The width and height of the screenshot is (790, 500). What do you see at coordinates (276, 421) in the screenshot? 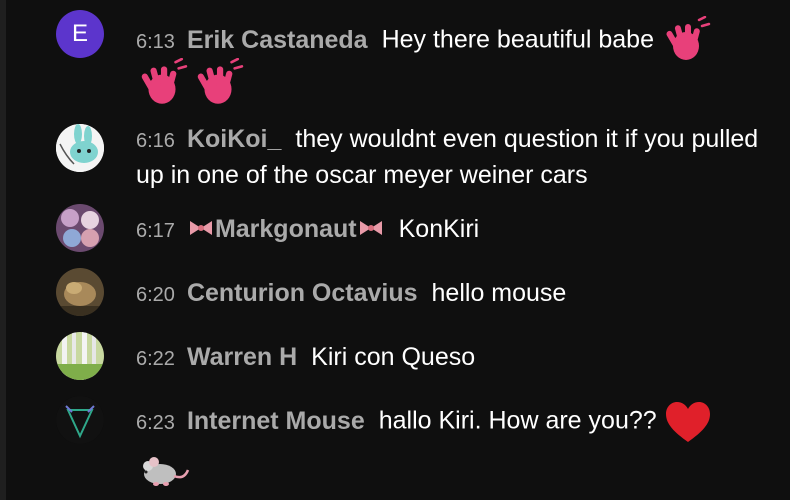
I see `message-author: Internet Mouse` at bounding box center [276, 421].